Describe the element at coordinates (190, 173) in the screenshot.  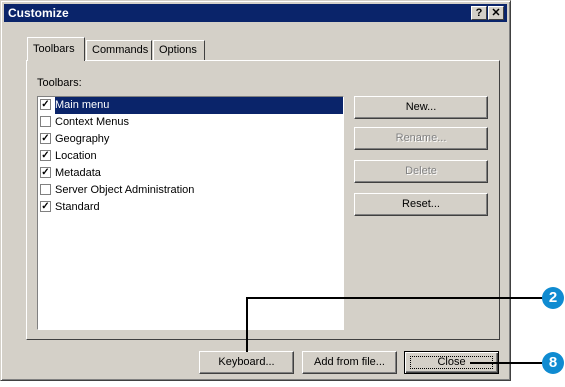
I see `list-item: ✓ Metadata` at that location.